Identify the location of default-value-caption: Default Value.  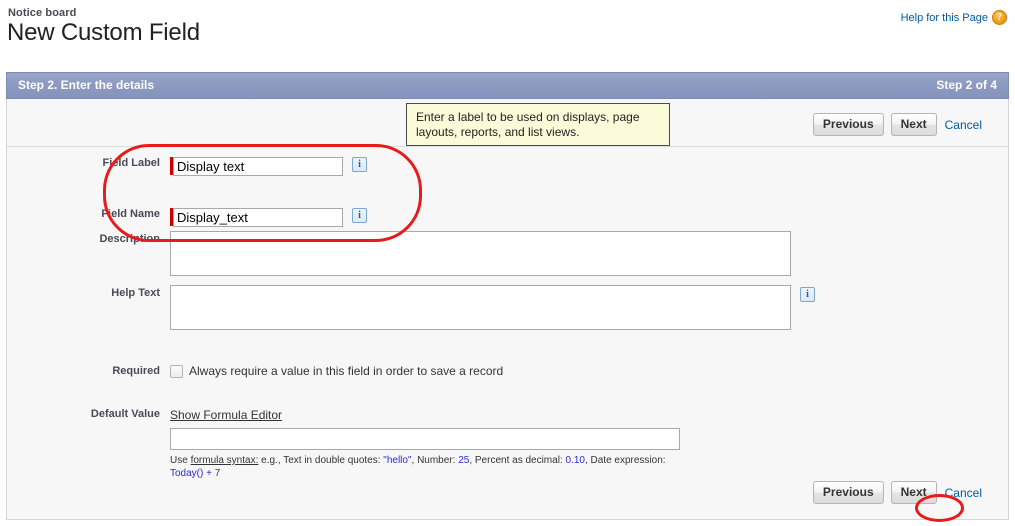
(125, 414).